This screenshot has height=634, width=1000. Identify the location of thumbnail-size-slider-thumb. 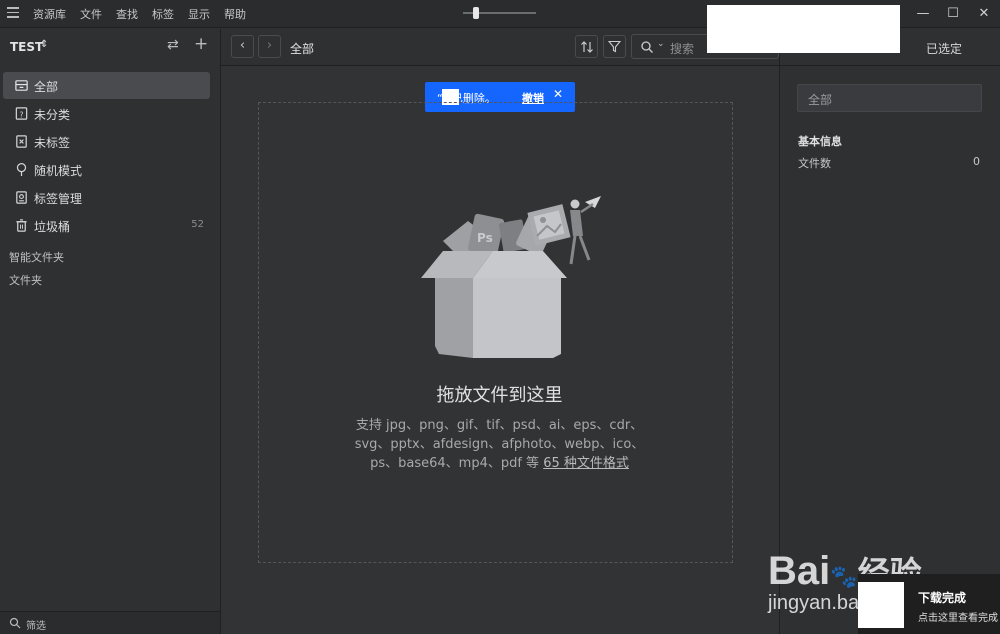
(476, 13).